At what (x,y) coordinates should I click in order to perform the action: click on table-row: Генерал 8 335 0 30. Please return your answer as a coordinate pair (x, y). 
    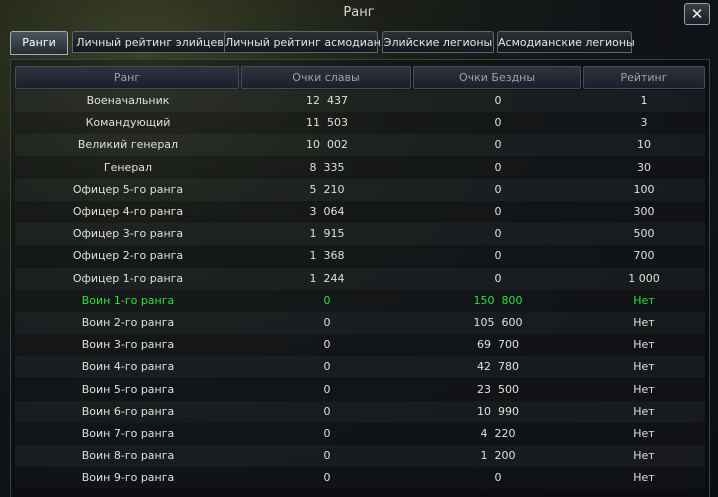
    Looking at the image, I should click on (360, 167).